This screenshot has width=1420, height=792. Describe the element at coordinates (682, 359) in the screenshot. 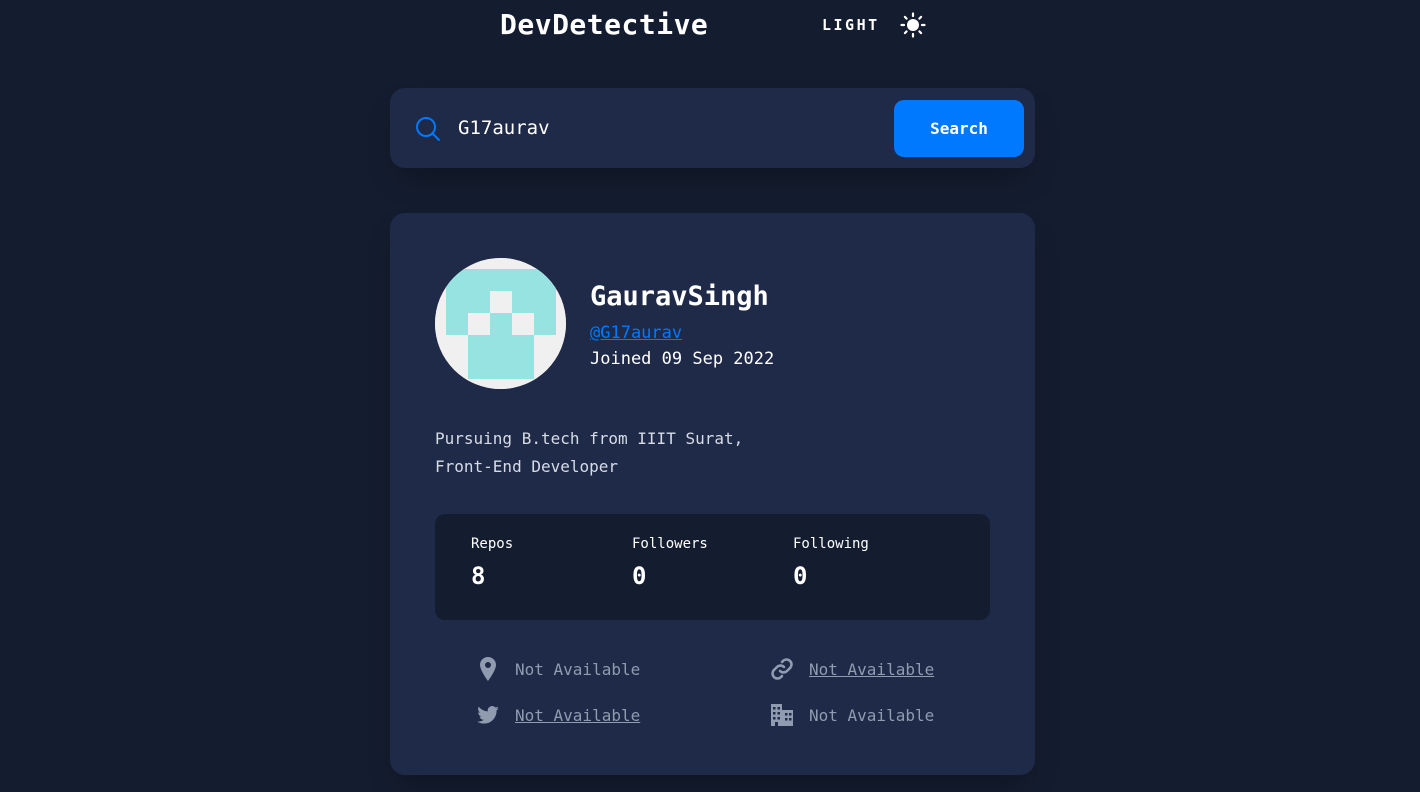

I see `joined-date: Joined 09 Sep 2022` at that location.